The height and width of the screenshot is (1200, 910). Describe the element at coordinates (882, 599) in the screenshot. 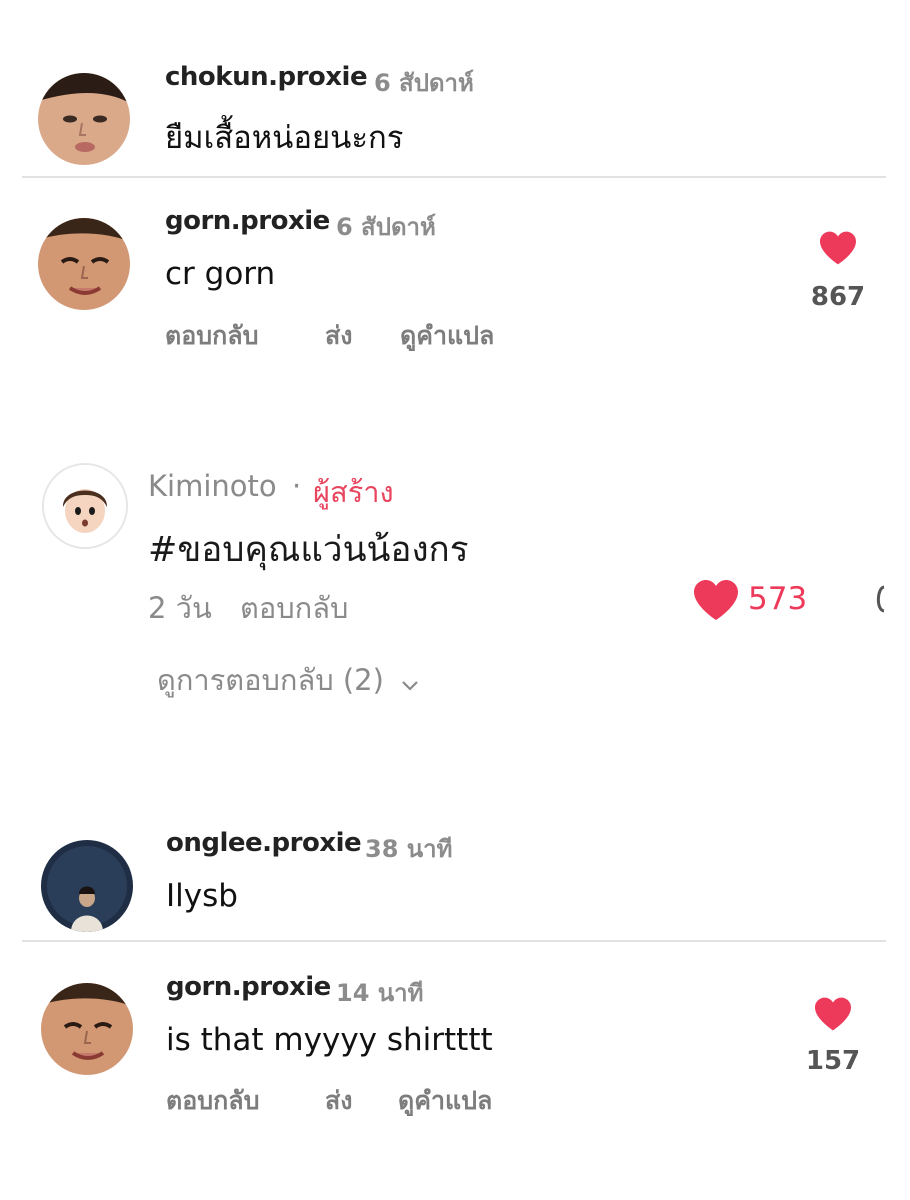

I see `dislike-icon-partial` at that location.